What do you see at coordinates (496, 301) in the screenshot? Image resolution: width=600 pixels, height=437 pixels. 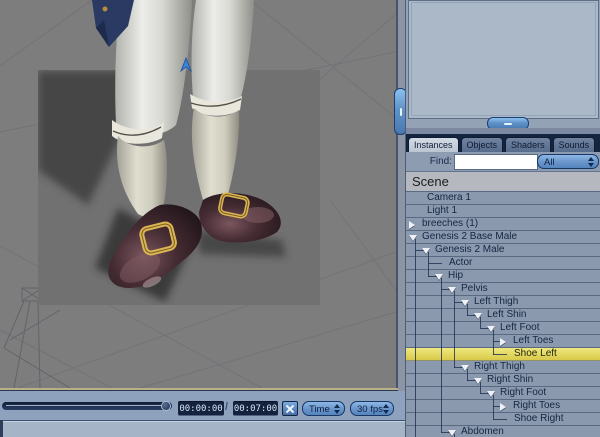 I see `tree-row-label: Left Thigh` at bounding box center [496, 301].